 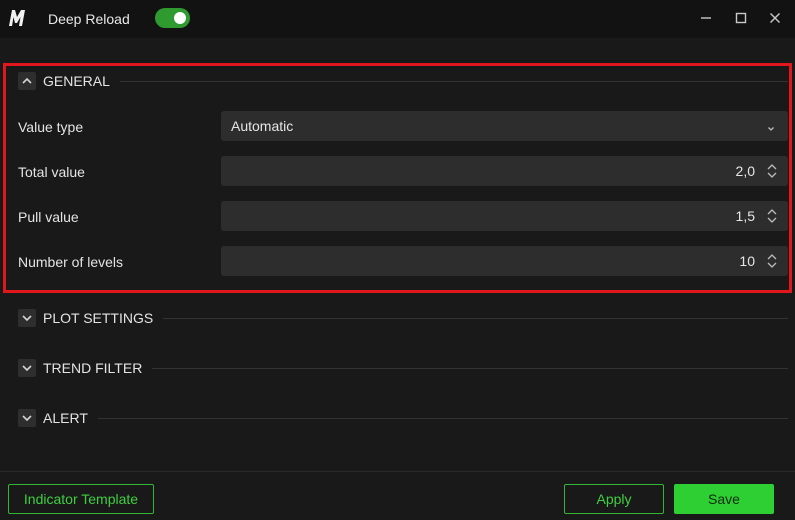 I want to click on minimize-button, so click(x=706, y=18).